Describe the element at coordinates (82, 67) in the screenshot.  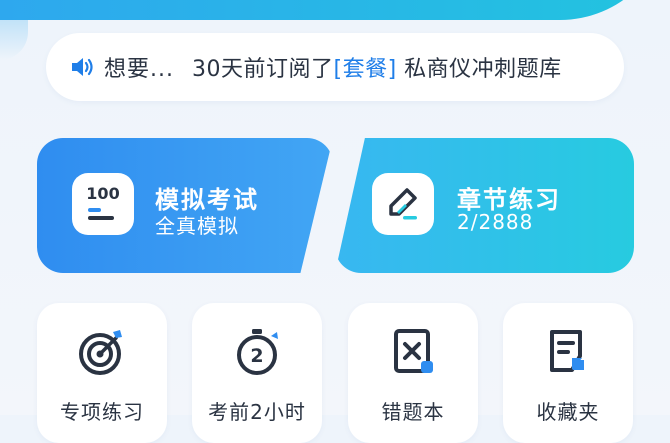
I see `speaker-icon` at that location.